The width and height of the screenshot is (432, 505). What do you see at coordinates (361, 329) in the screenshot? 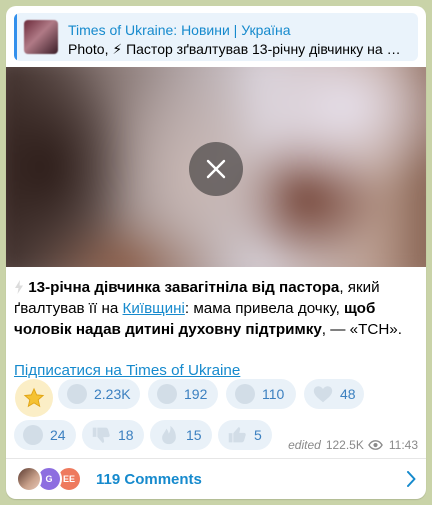
I see `post-plain-3: , — «ТСН».` at bounding box center [361, 329].